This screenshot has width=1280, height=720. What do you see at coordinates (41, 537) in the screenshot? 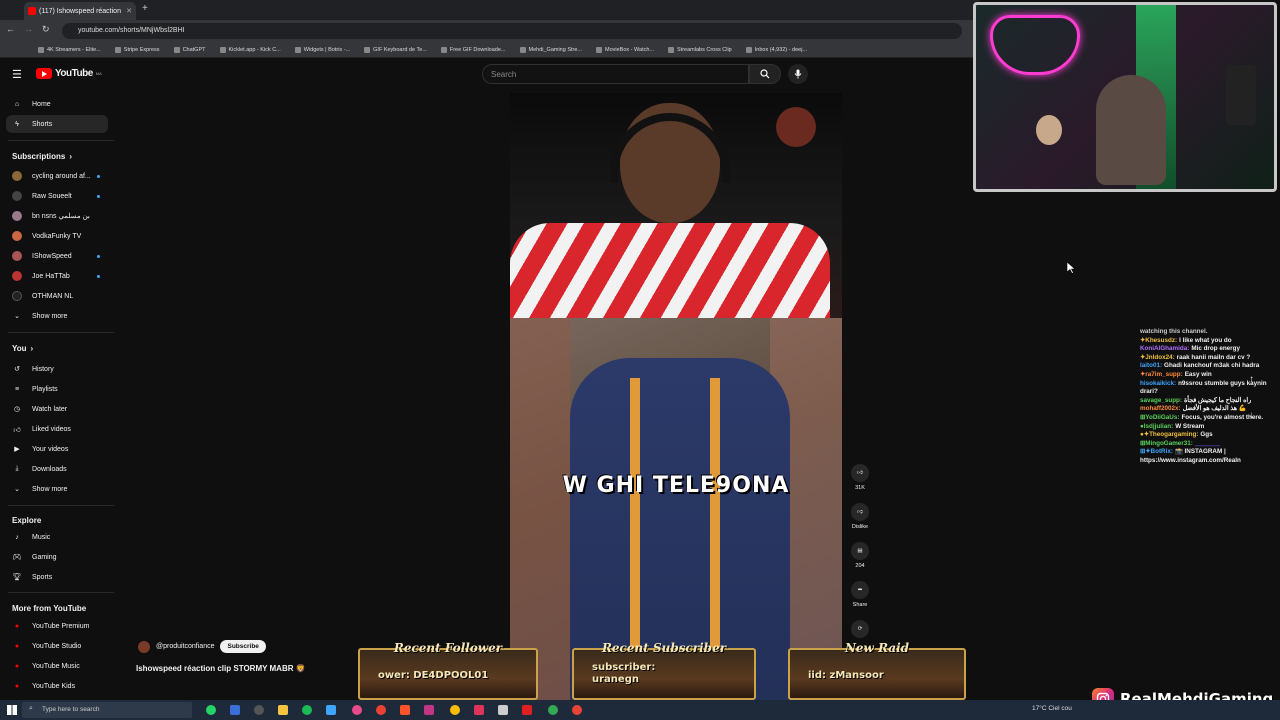
I see `sidebar-label: Music` at bounding box center [41, 537].